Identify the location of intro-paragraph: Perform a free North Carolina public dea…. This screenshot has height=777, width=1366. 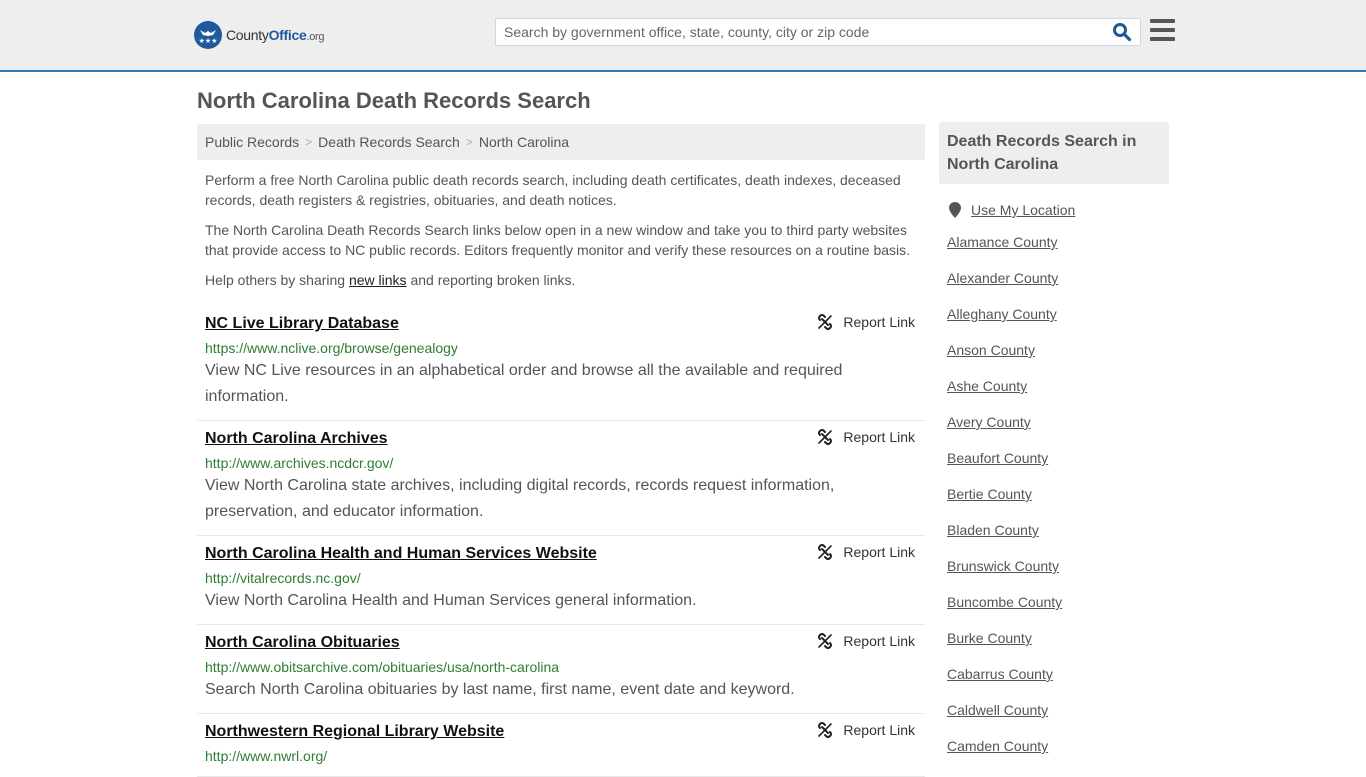
(553, 190).